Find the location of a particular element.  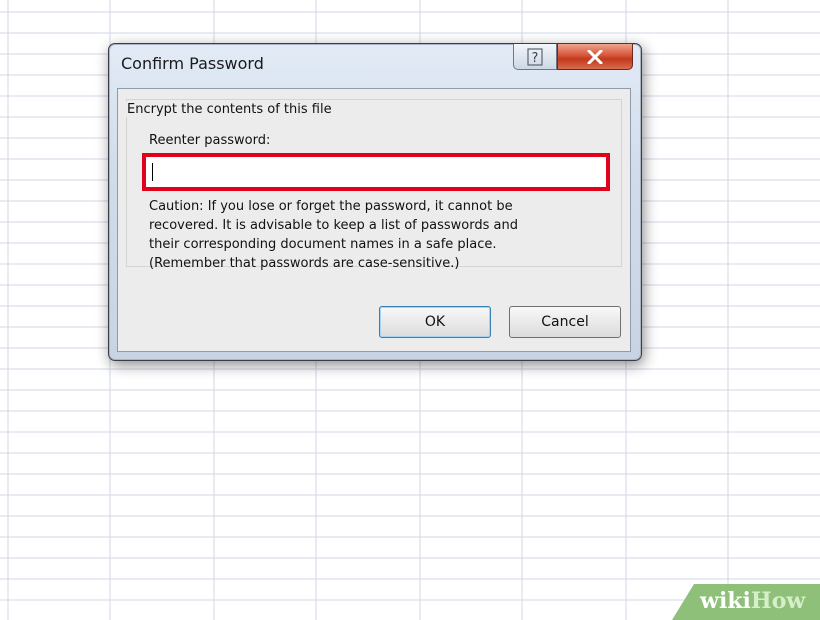

text-caret is located at coordinates (152, 172).